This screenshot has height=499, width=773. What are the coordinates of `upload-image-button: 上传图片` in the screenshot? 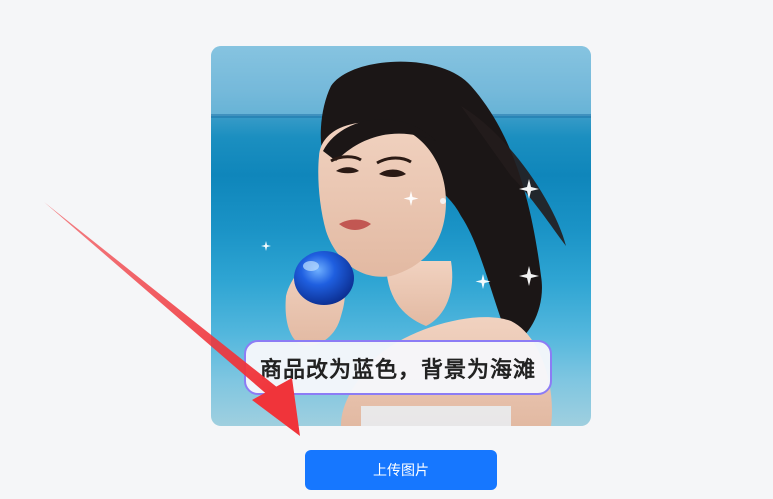 It's located at (401, 470).